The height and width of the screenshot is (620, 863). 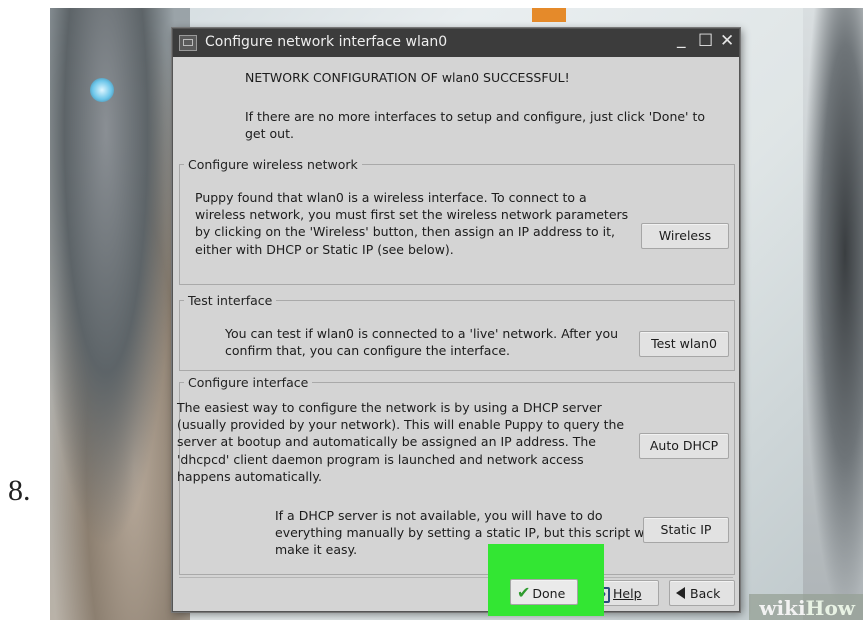 What do you see at coordinates (326, 42) in the screenshot?
I see `dialog-title: Configure network interface wlan0` at bounding box center [326, 42].